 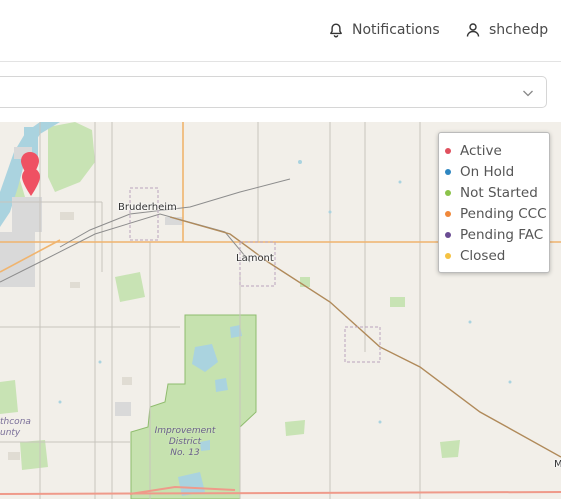 I want to click on legend-label: Not Started, so click(x=499, y=192).